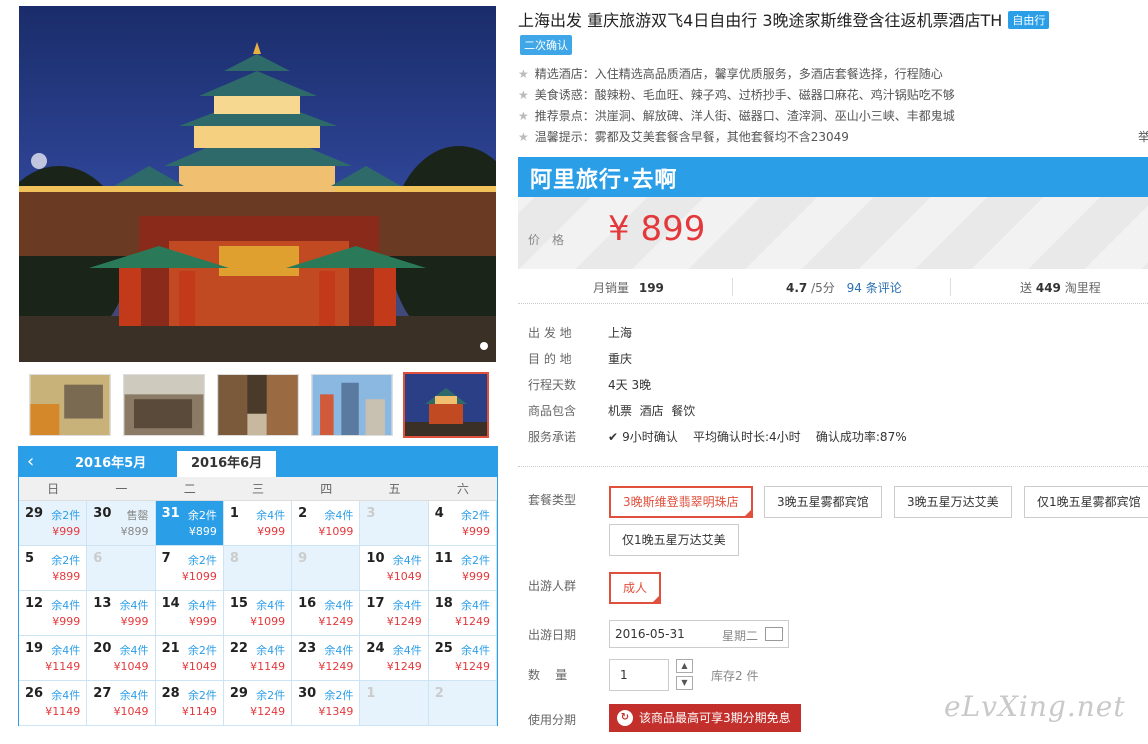 The width and height of the screenshot is (1148, 744). What do you see at coordinates (552, 586) in the screenshot?
I see `group-label: 出游人群` at bounding box center [552, 586].